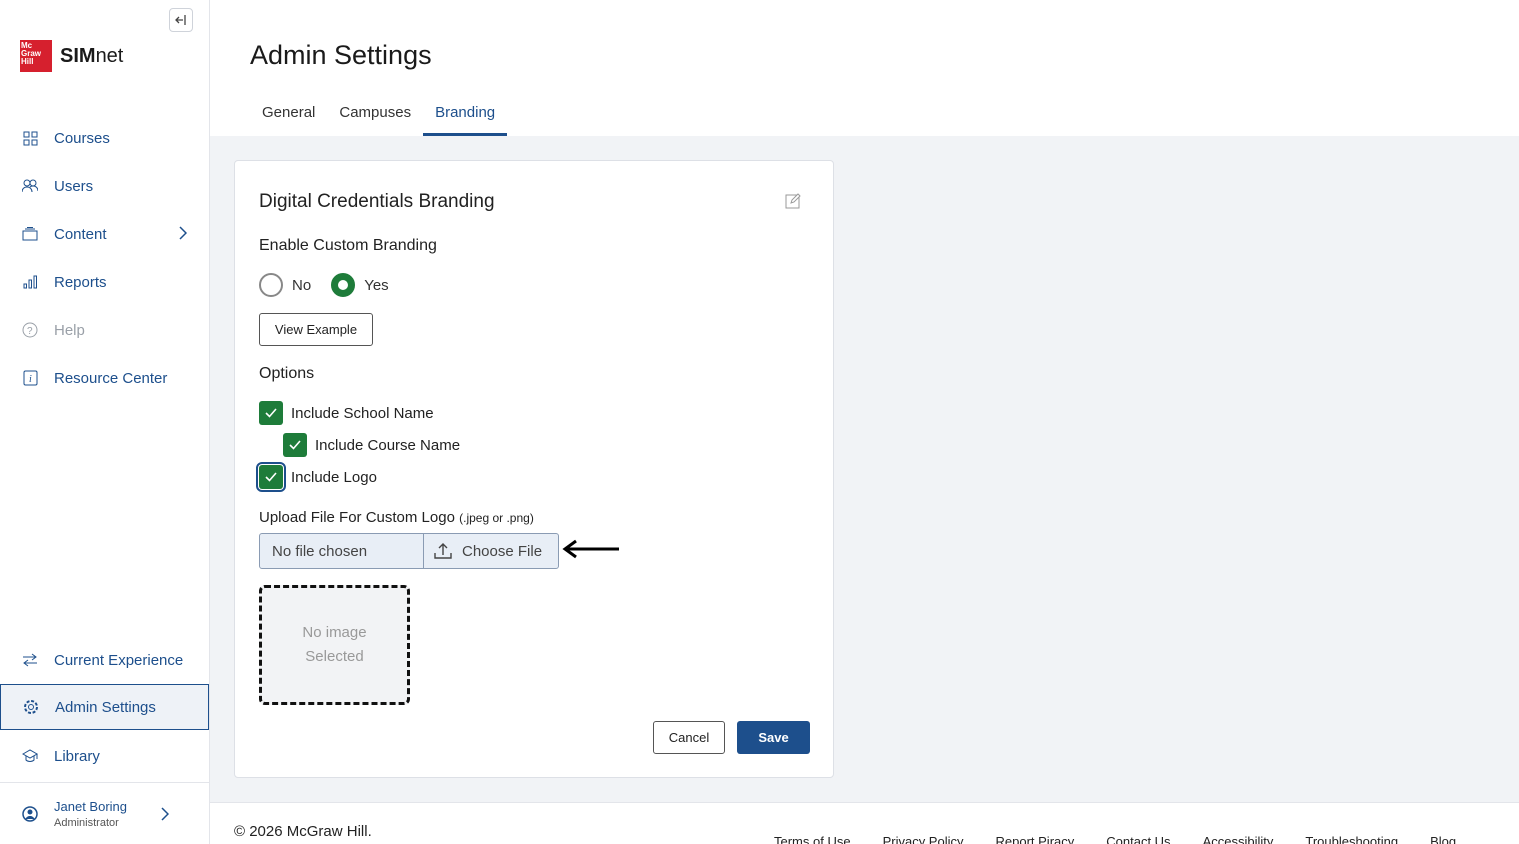  I want to click on product-name: SIMnet, so click(91, 56).